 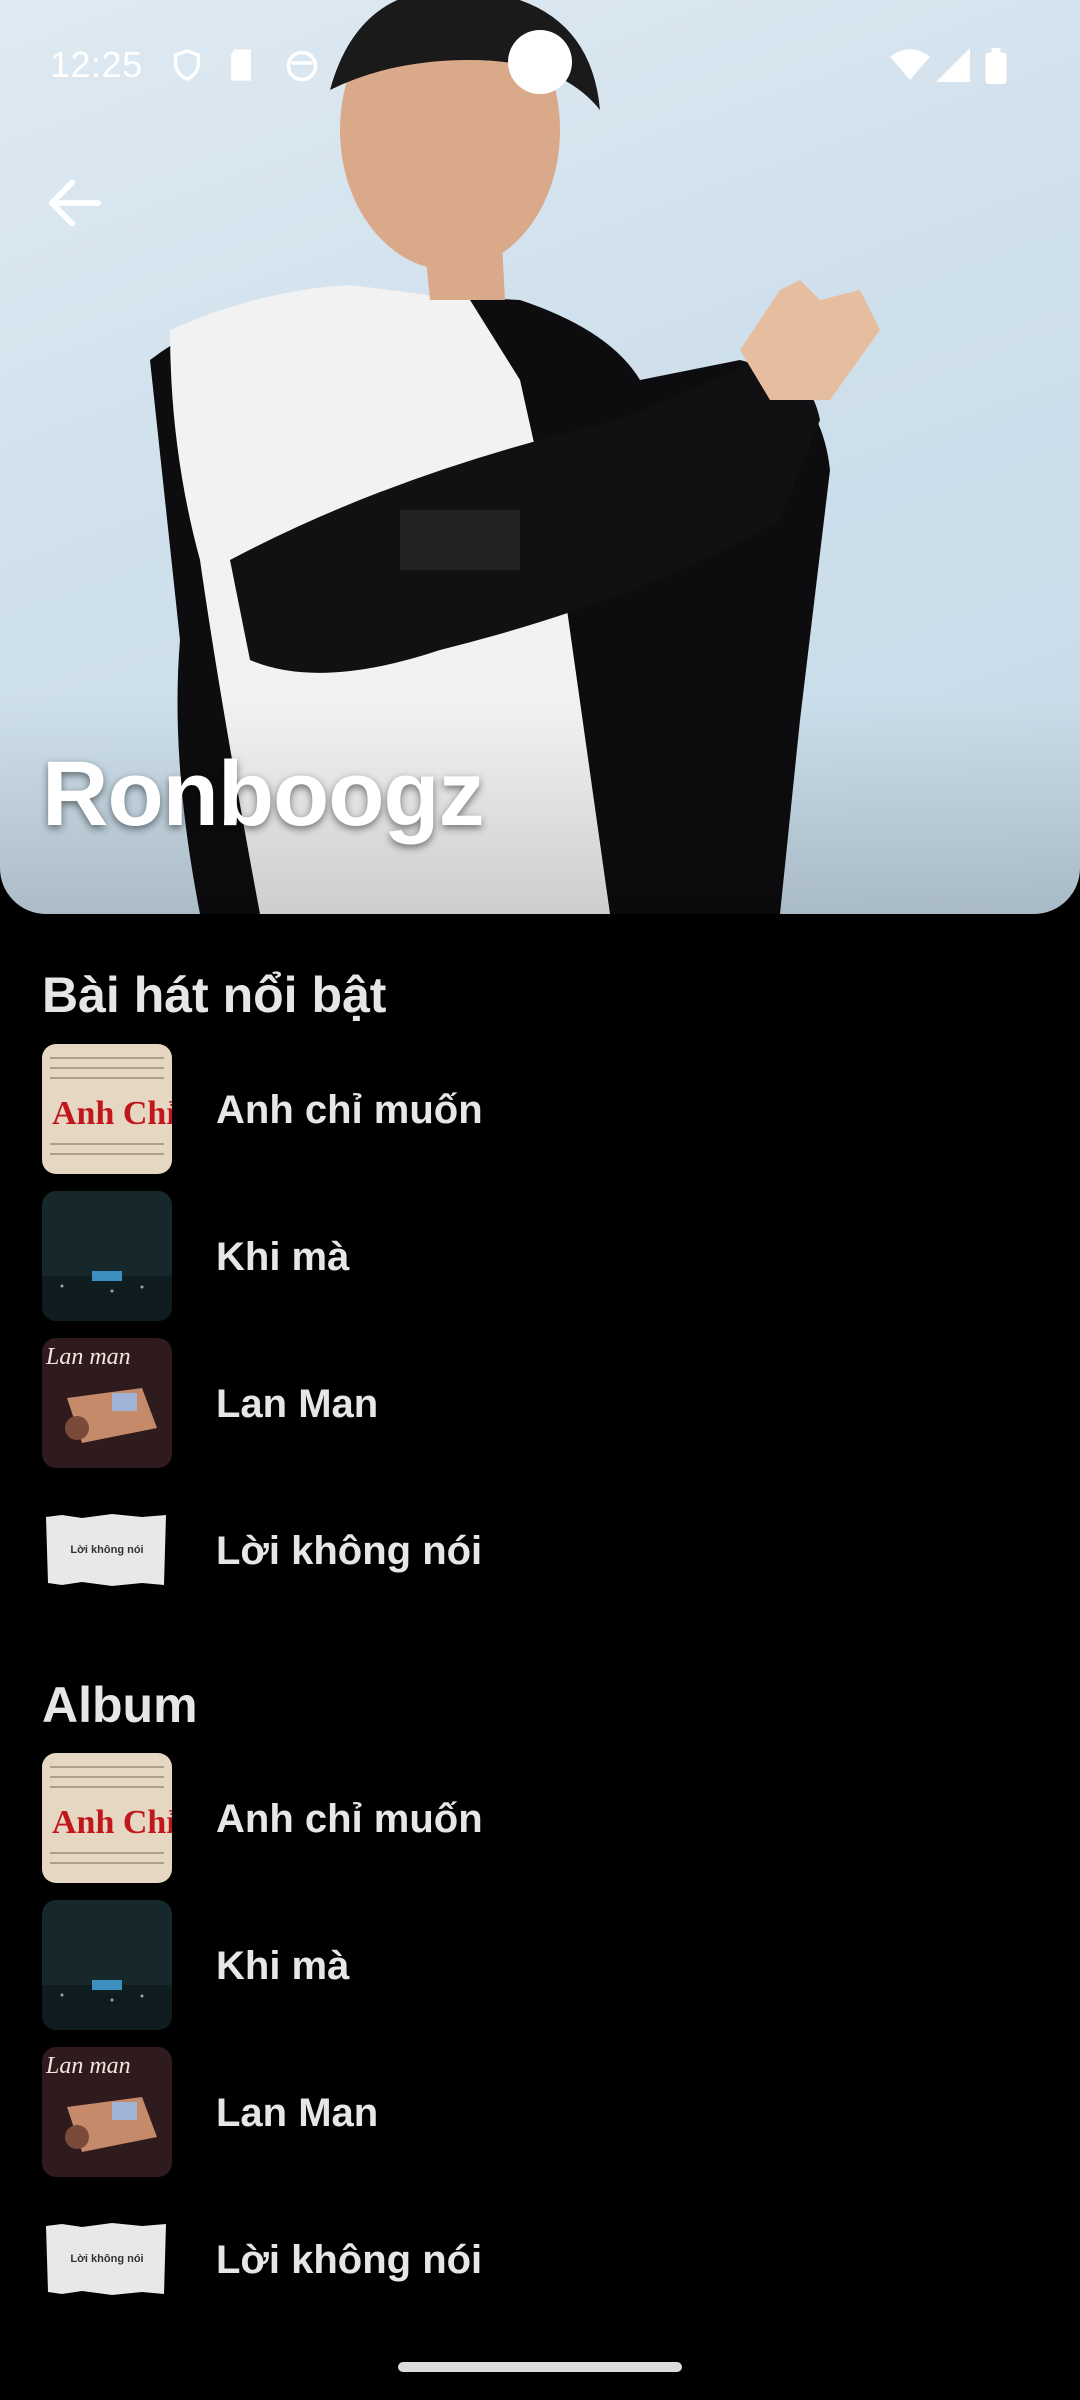 I want to click on featured-song-item: Lời không nói Lời không nói, so click(x=542, y=1550).